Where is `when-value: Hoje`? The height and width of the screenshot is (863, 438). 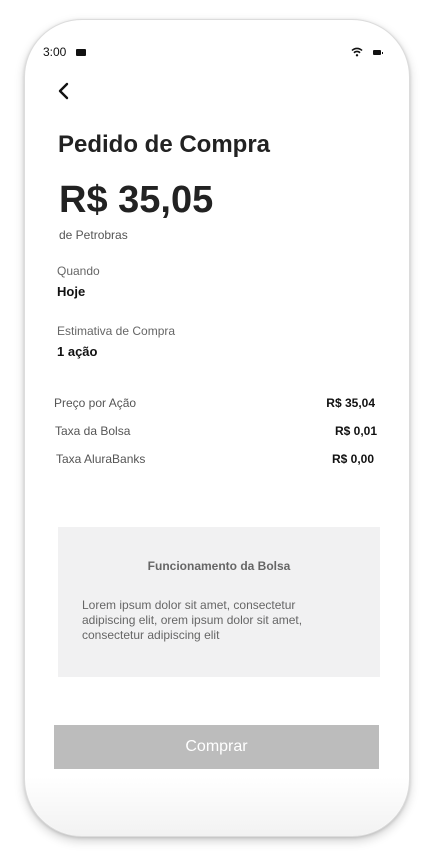 when-value: Hoje is located at coordinates (71, 291).